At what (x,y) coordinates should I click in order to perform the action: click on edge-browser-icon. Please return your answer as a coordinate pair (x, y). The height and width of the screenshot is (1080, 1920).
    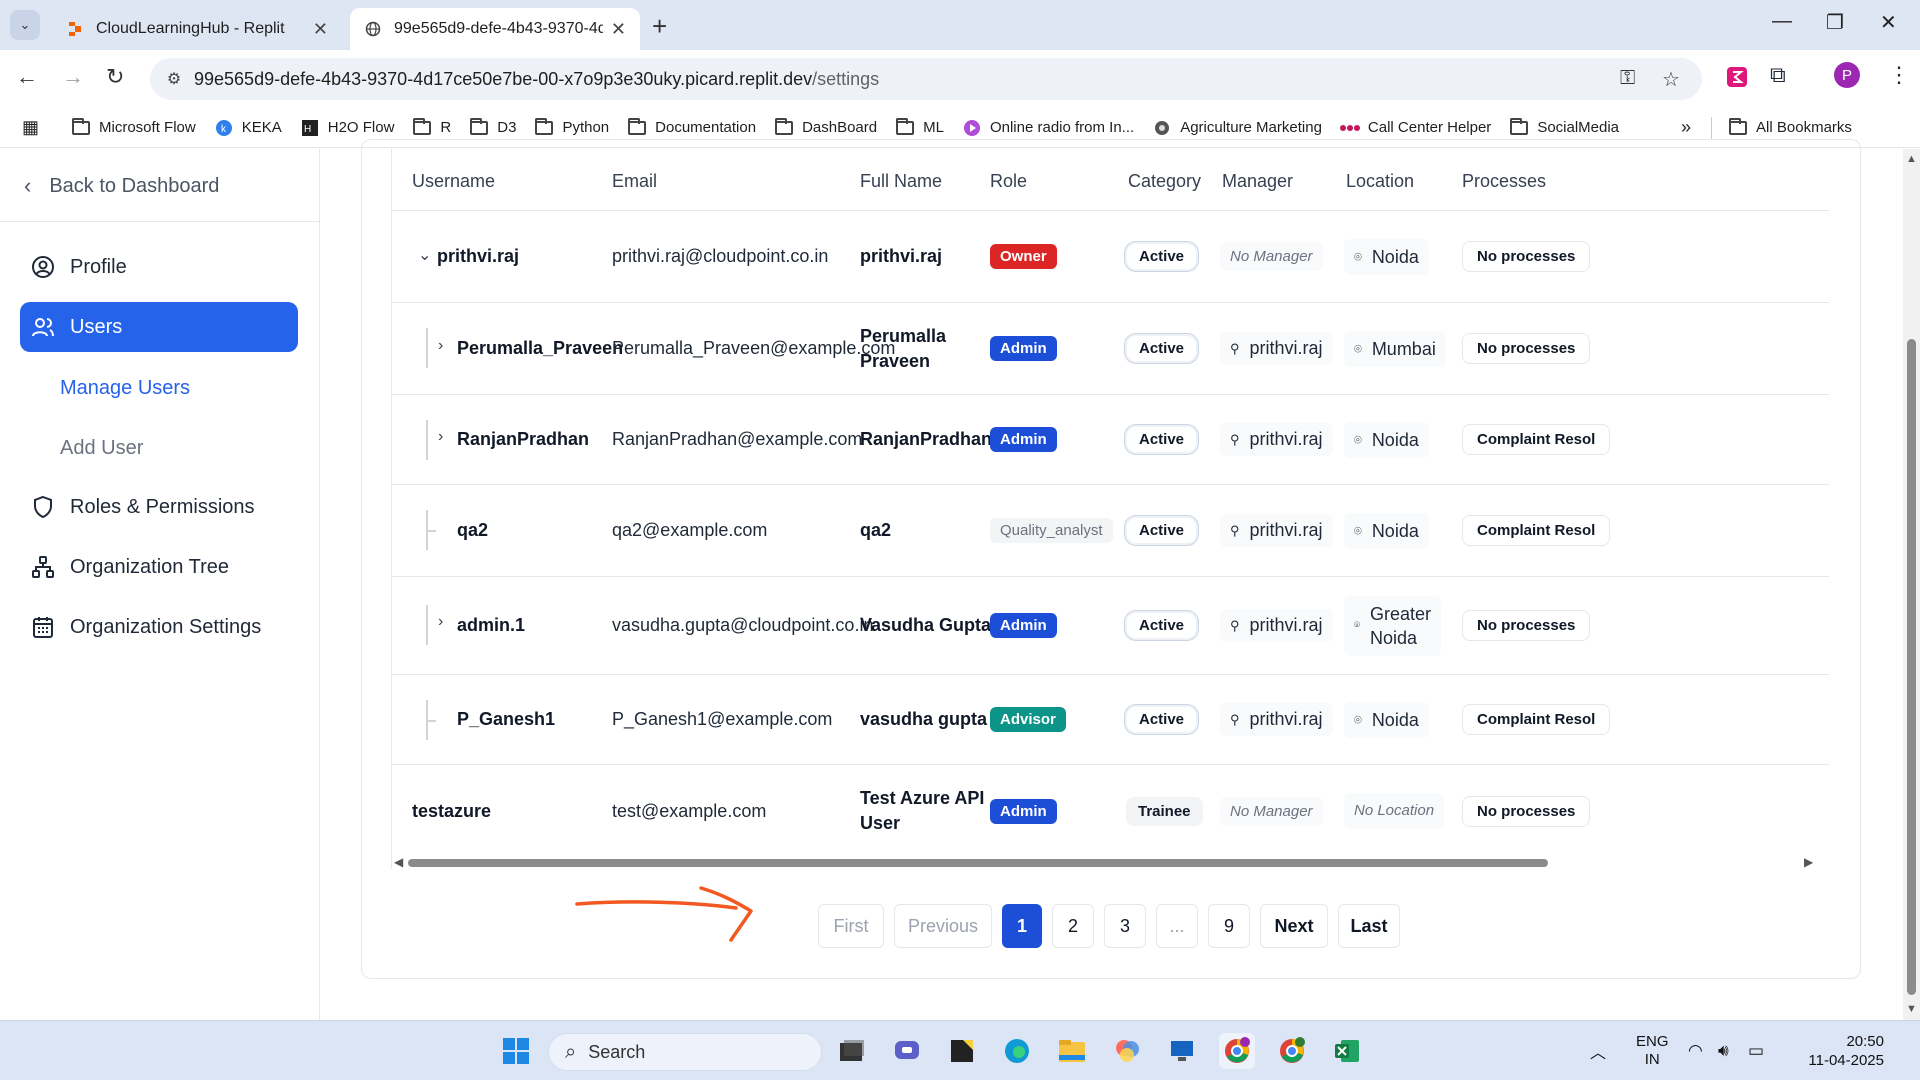
    Looking at the image, I should click on (1017, 1051).